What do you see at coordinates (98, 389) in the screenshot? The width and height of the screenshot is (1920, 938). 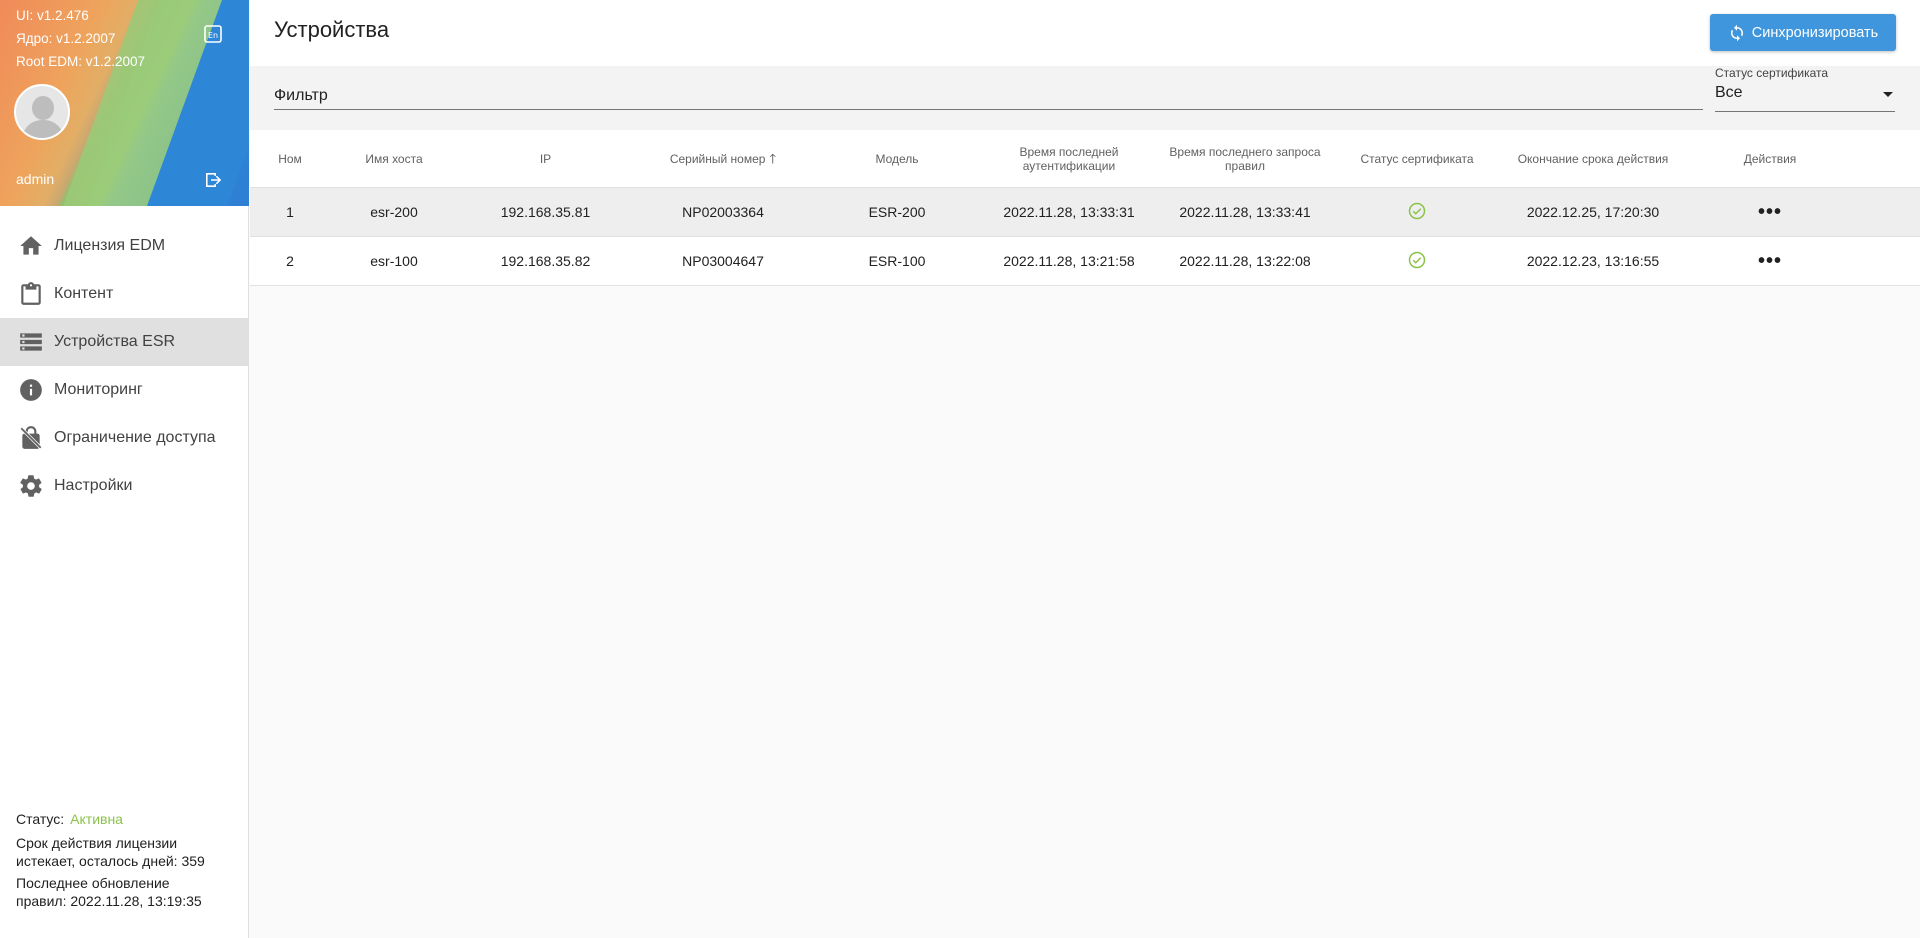 I see `sidebar-item-label: Мониторинг` at bounding box center [98, 389].